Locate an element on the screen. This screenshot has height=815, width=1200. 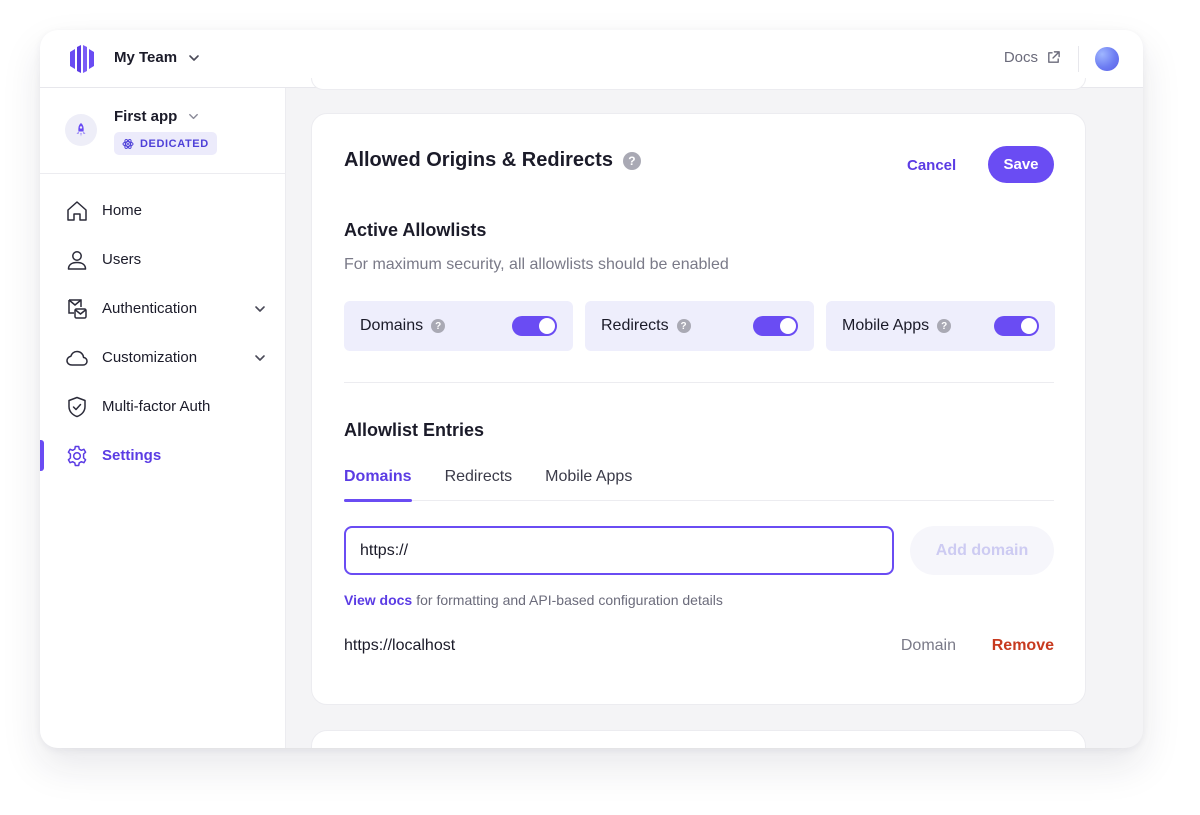
card-title: Allowed Origins & Redirects ? is located at coordinates (492, 160).